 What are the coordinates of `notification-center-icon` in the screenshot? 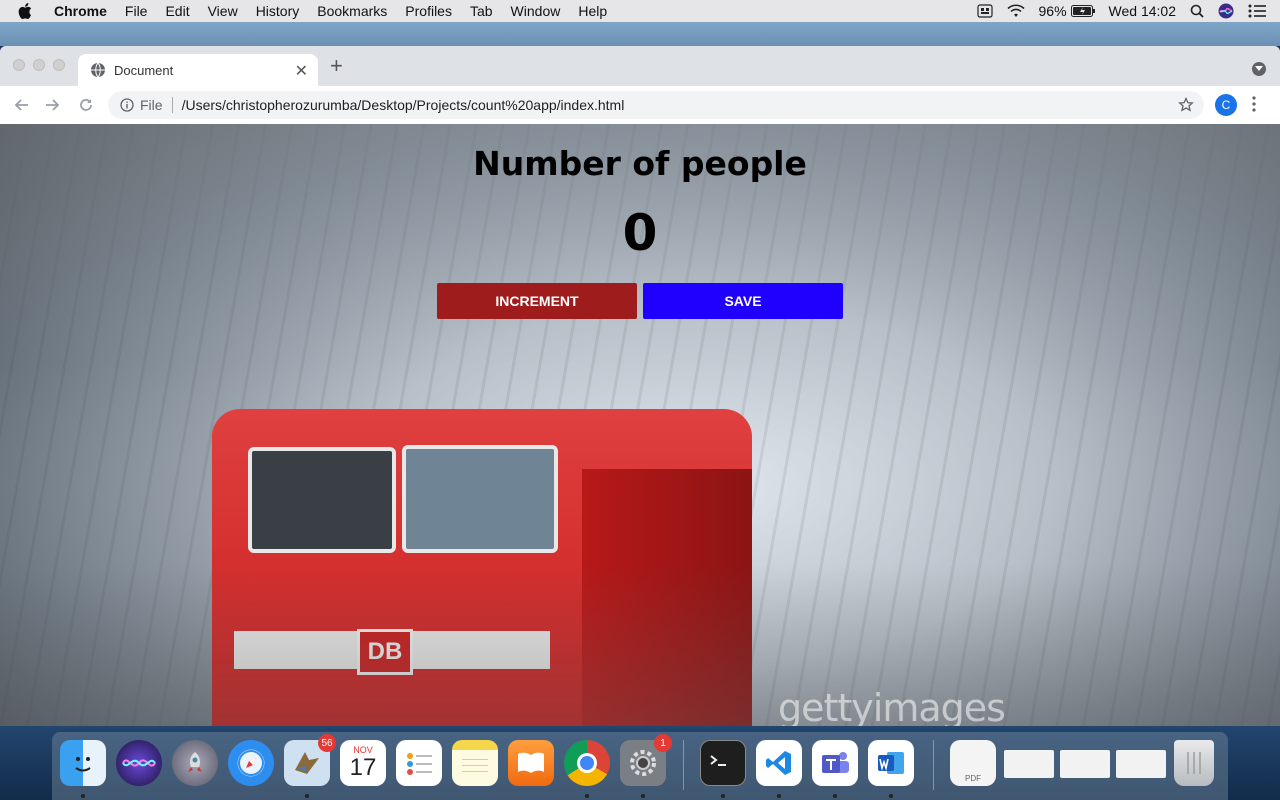 It's located at (1257, 11).